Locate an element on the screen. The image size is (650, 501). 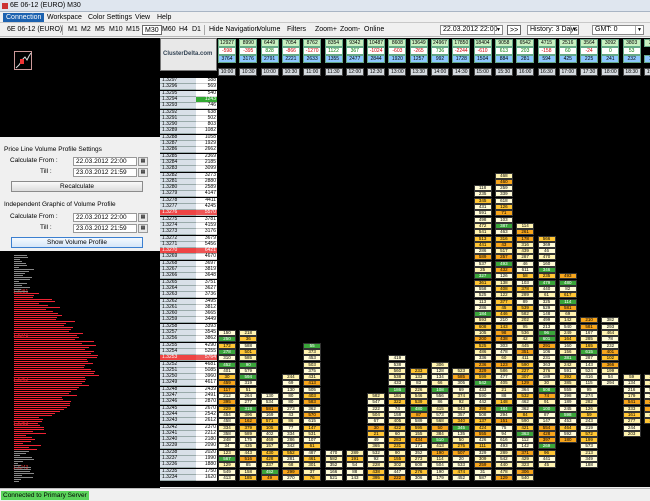
cluster-cell: 556 is located at coordinates (440, 396).